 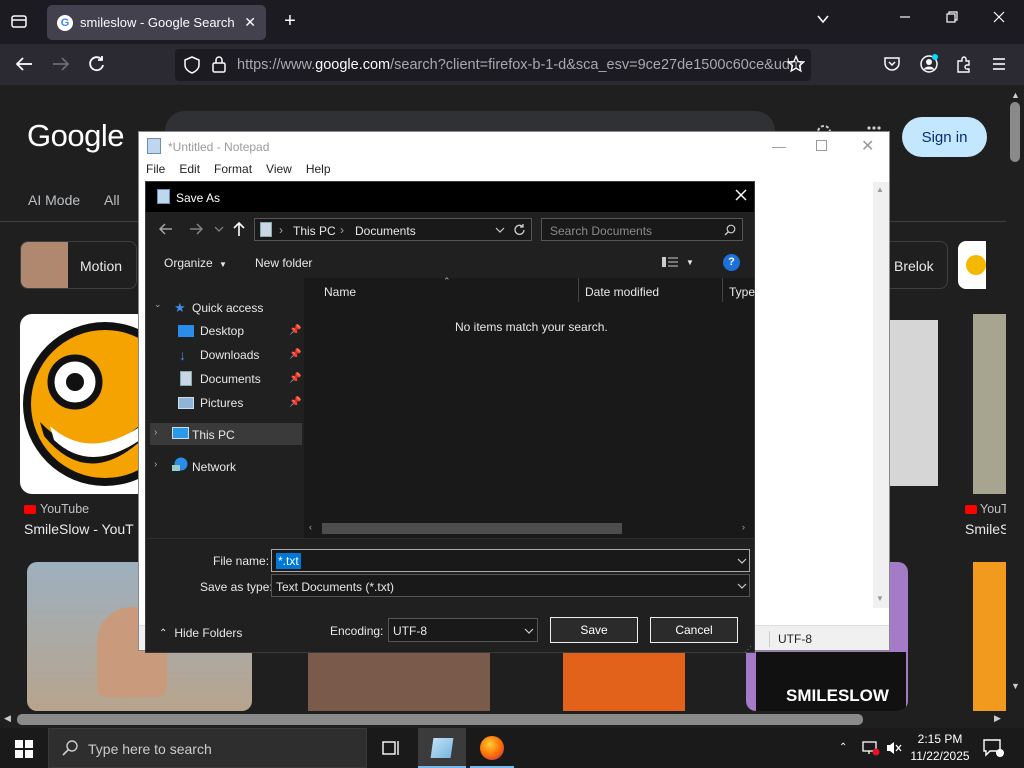 What do you see at coordinates (510, 560) in the screenshot?
I see `file-name-input: *.txt` at bounding box center [510, 560].